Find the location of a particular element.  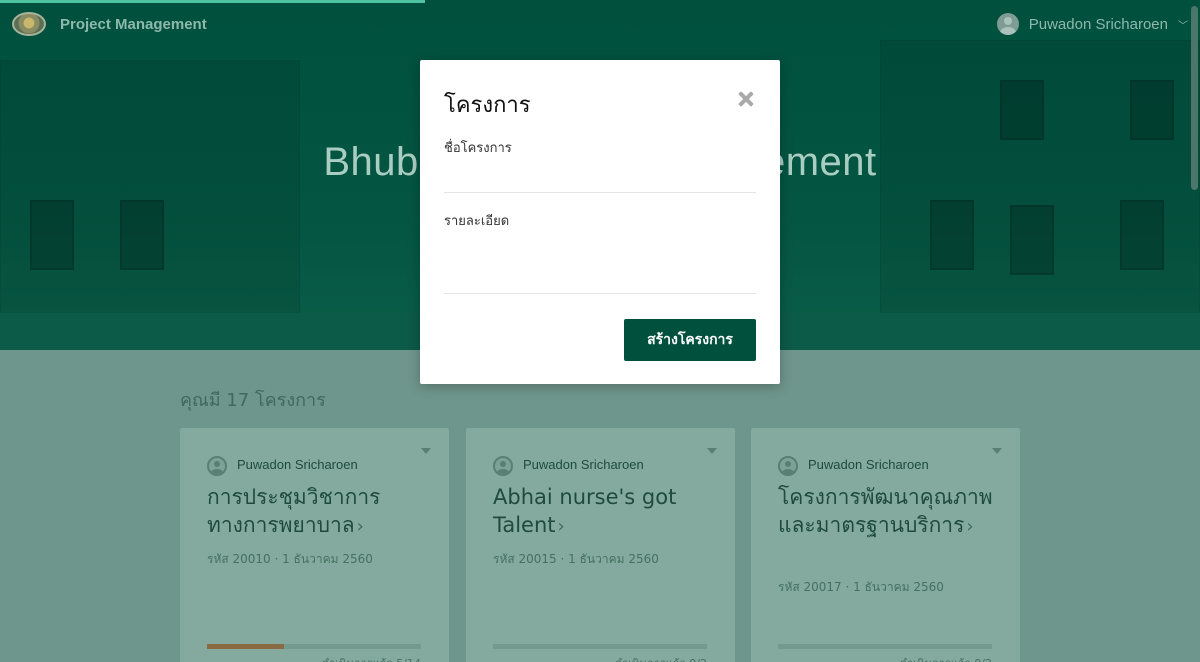

project-title: การประชุมวิชาการทางการพยาบาล › is located at coordinates (317, 512).